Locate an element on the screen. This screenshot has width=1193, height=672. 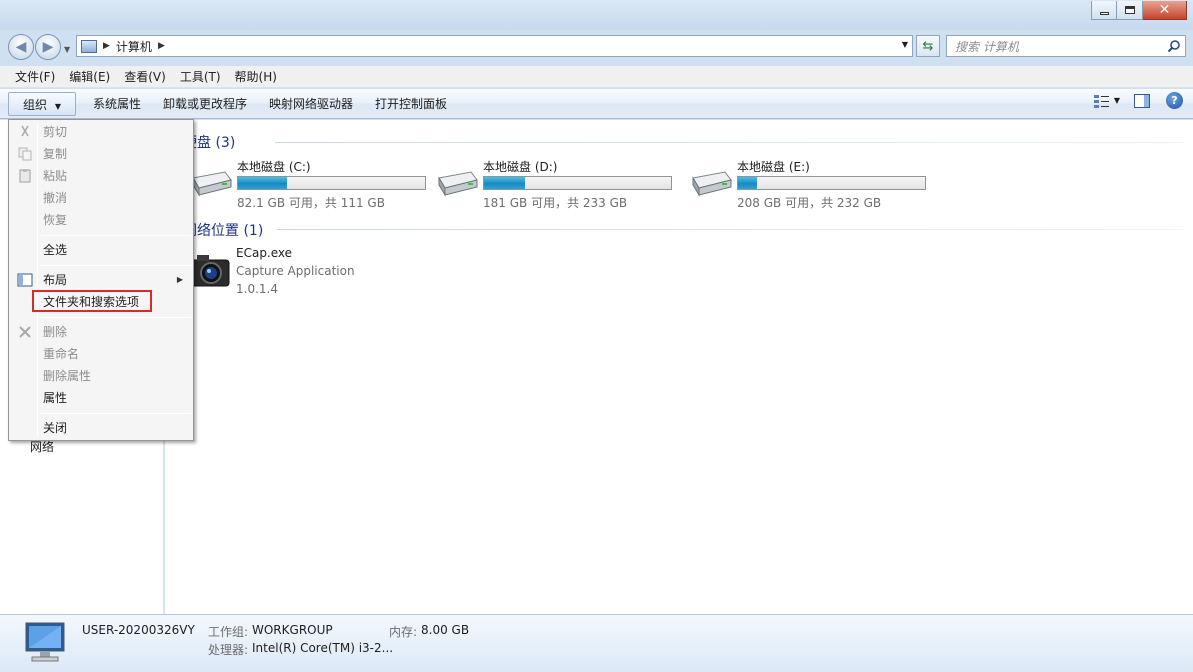
menu-item-close: 关闭 is located at coordinates (101, 428).